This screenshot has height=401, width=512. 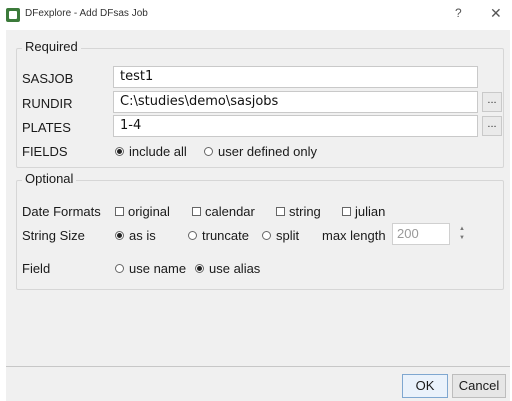 I want to click on field-use-alias-radio, so click(x=199, y=268).